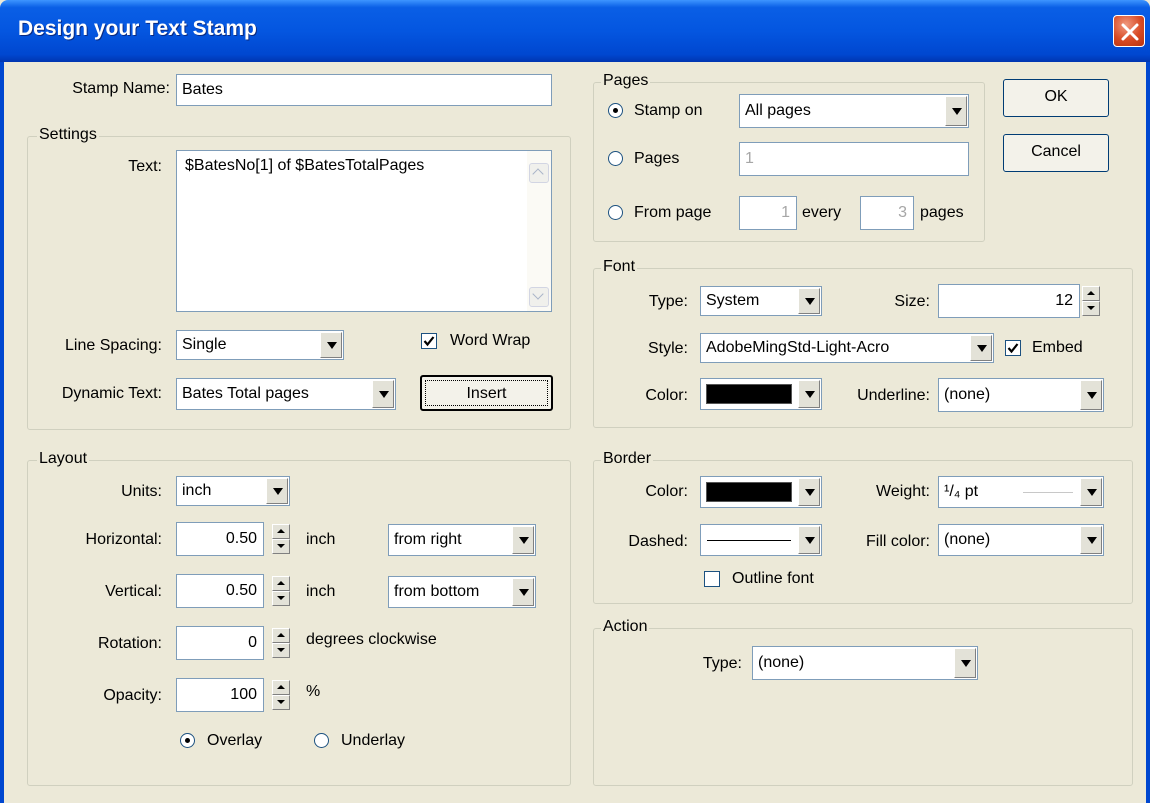 Image resolution: width=1150 pixels, height=803 pixels. Describe the element at coordinates (321, 740) in the screenshot. I see `underlay-radio` at that location.